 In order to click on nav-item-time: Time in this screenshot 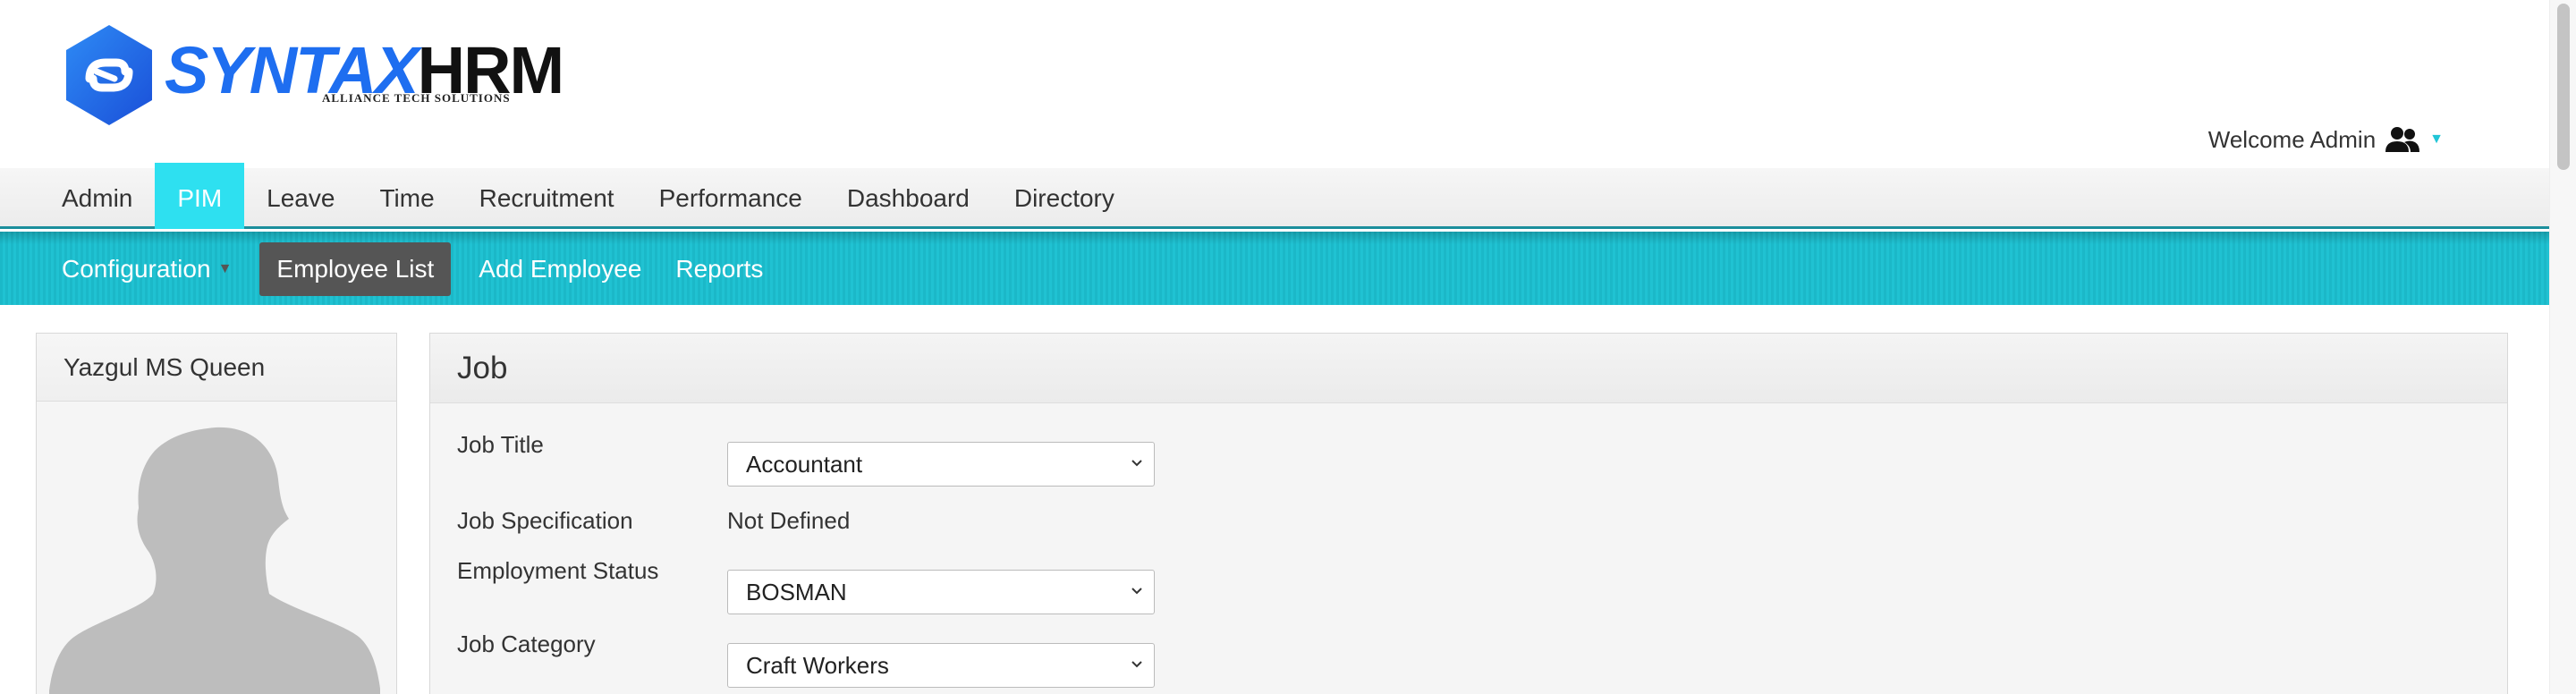, I will do `click(406, 199)`.